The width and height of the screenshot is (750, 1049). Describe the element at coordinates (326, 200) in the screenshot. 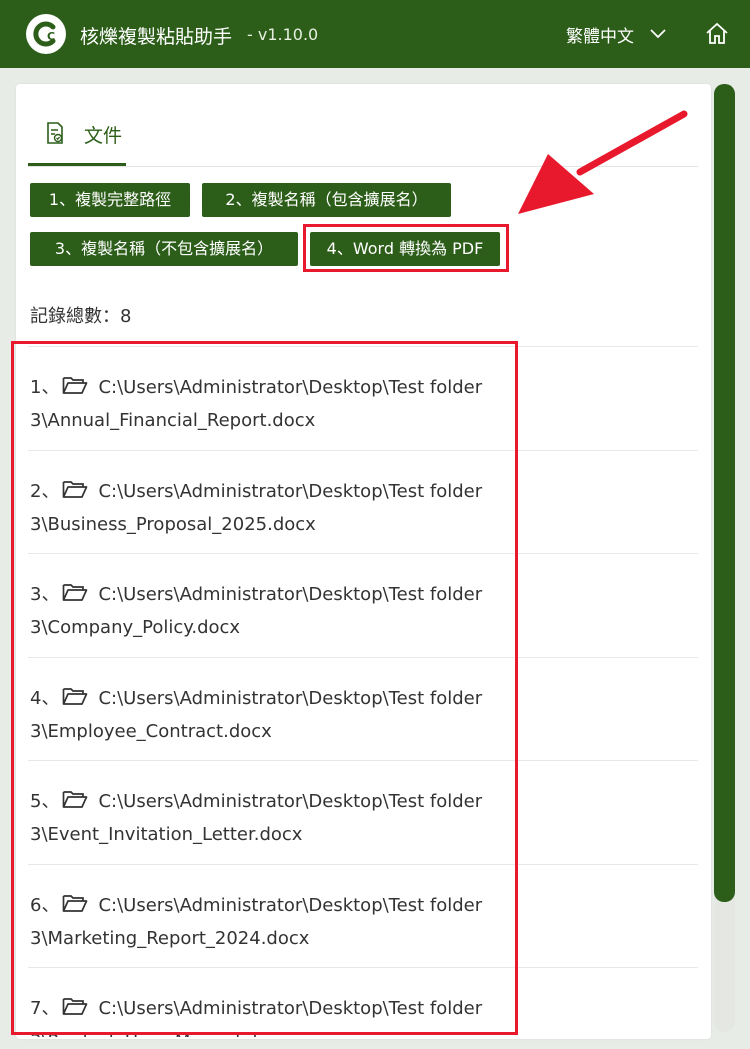

I see `copy-name-with-ext-button: 2、複製名稱（包含擴展名）` at that location.